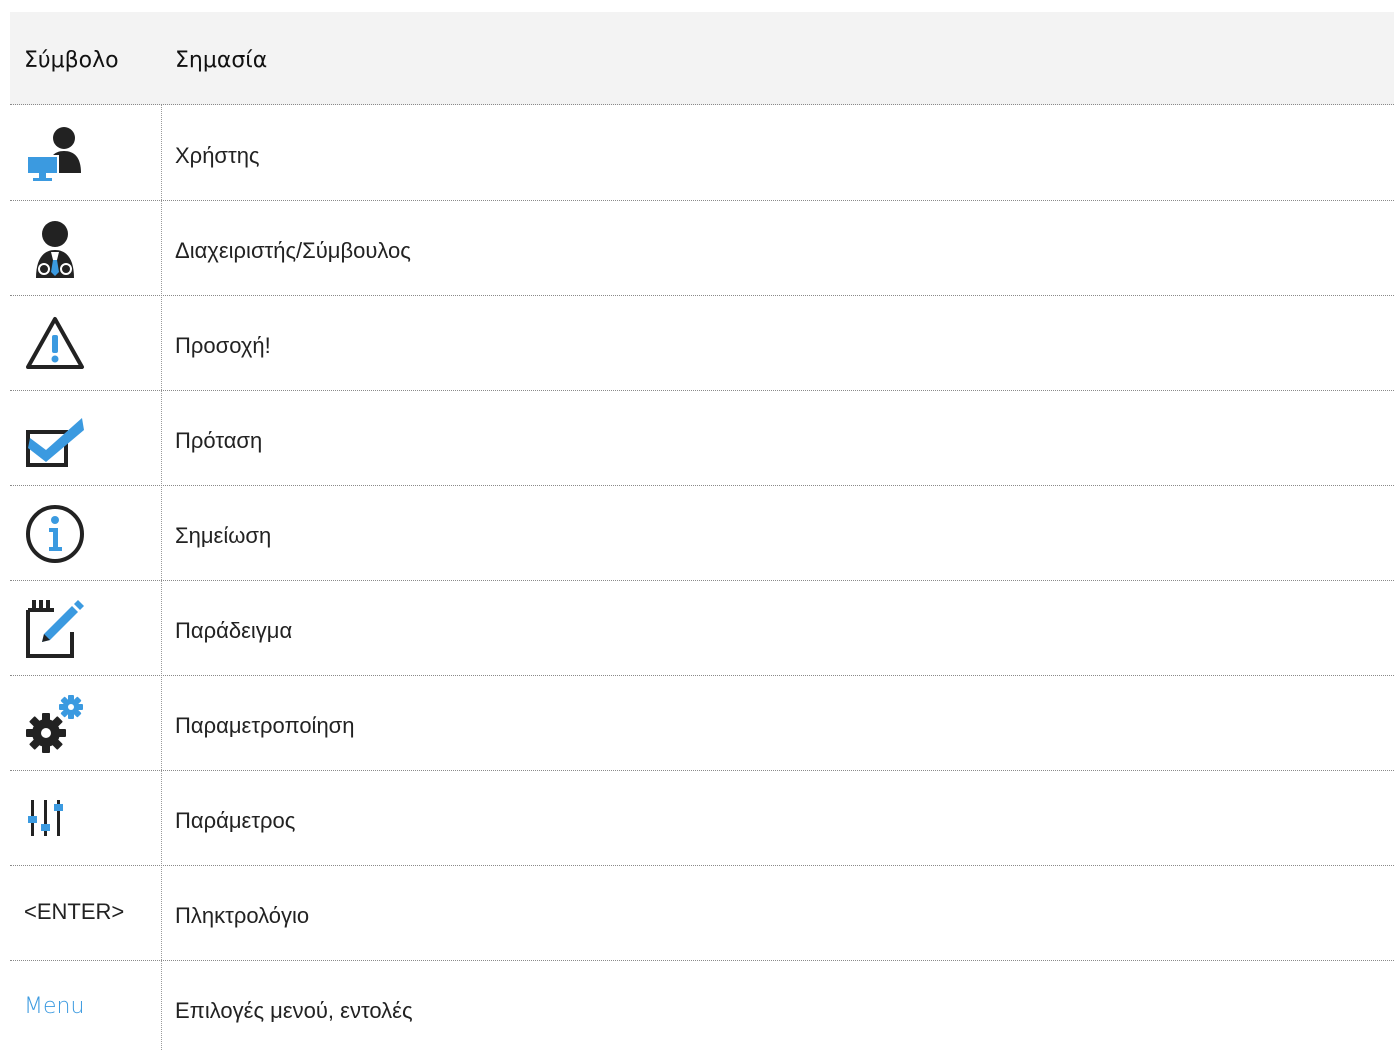 The height and width of the screenshot is (1061, 1394). Describe the element at coordinates (55, 154) in the screenshot. I see `user-computer-icon` at that location.